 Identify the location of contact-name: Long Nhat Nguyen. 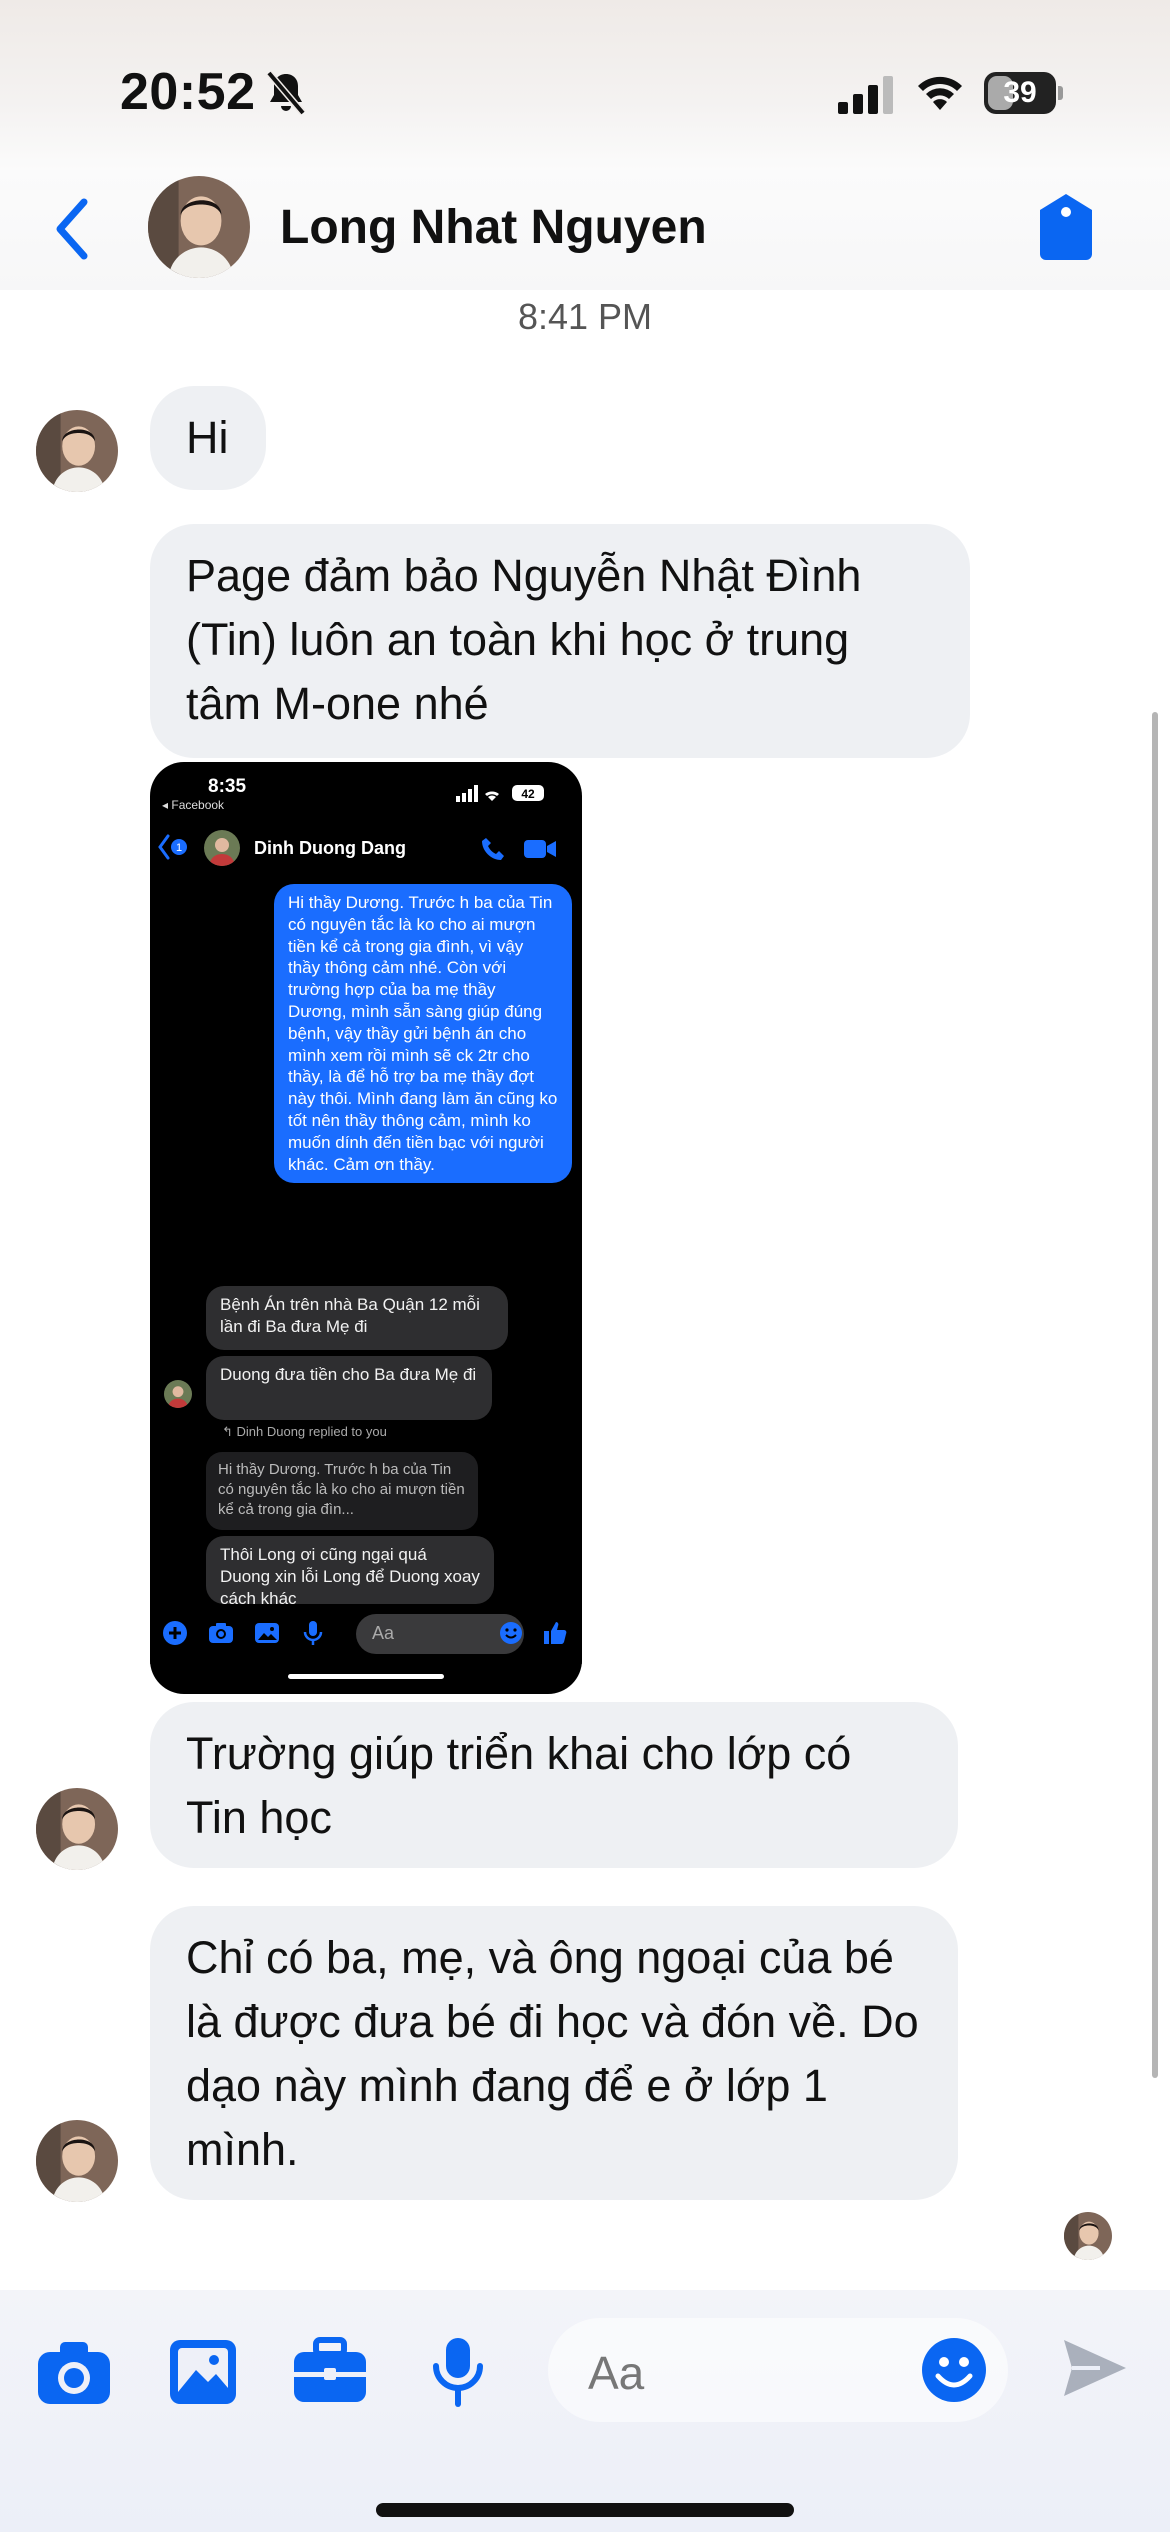
(493, 227).